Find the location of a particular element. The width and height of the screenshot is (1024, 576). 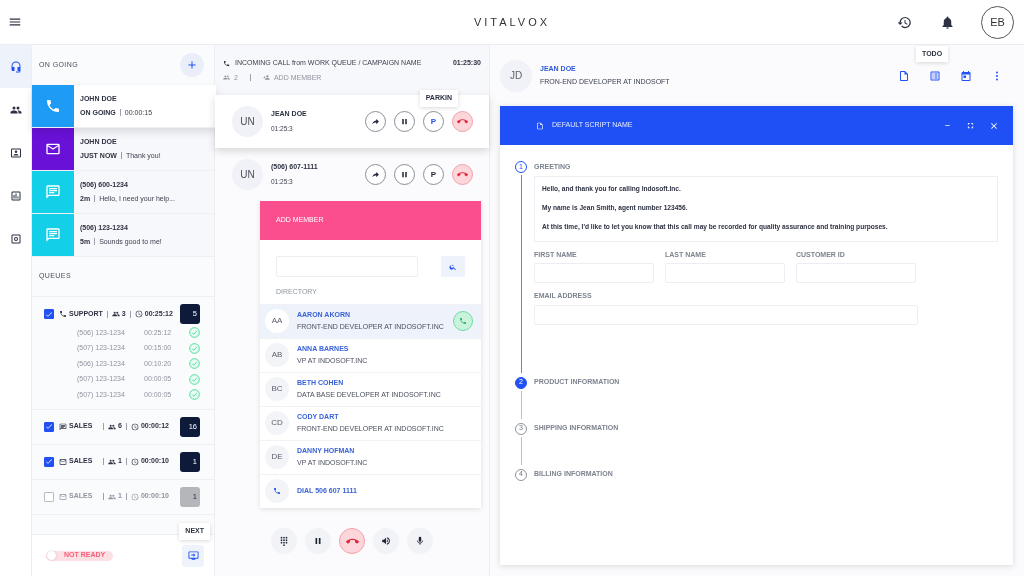

calendar-button is located at coordinates (966, 75).